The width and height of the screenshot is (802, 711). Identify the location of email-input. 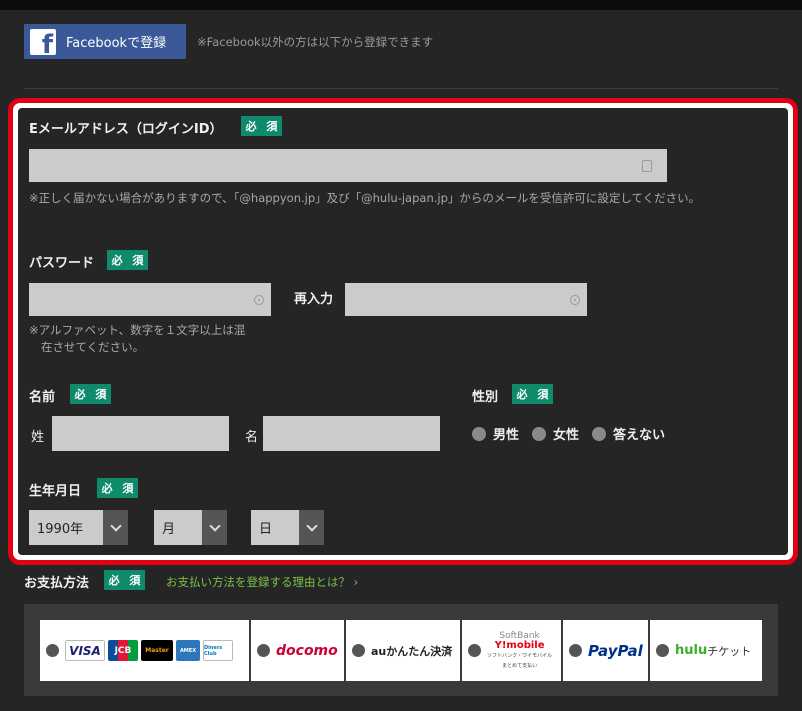
(348, 165).